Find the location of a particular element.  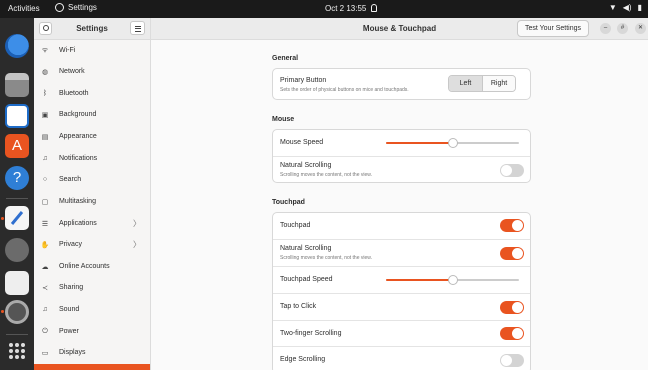

sidebar-item-multitasking: ▢ Multitasking is located at coordinates (92, 201).